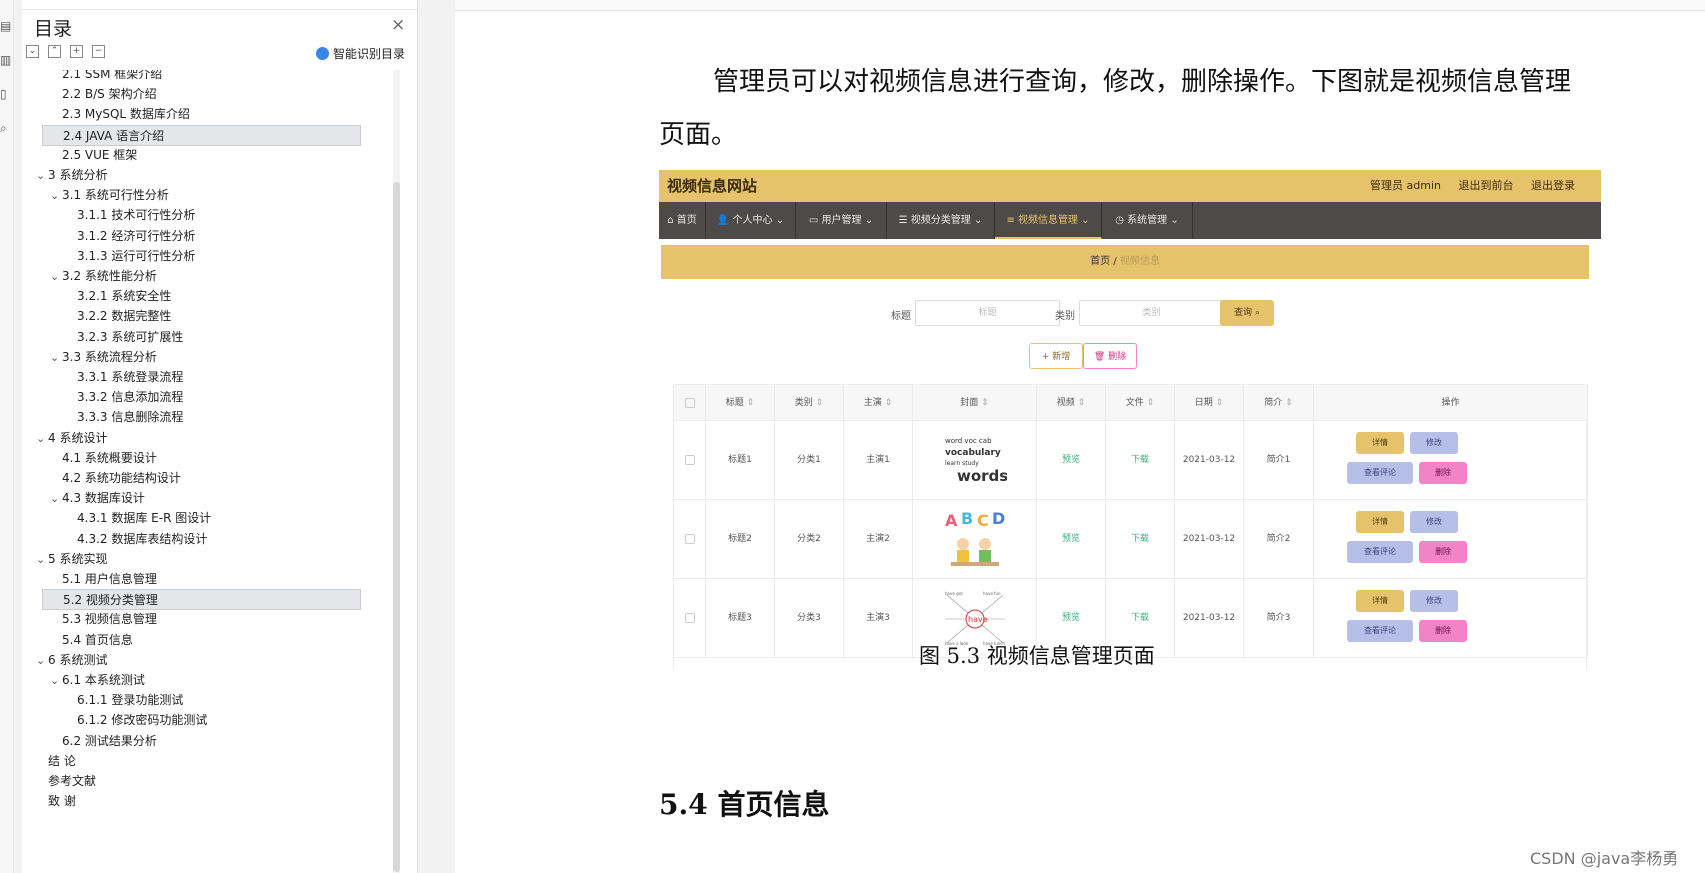 The image size is (1705, 873). Describe the element at coordinates (102, 700) in the screenshot. I see `toc-item: 6.1.1 登录功能测试` at that location.